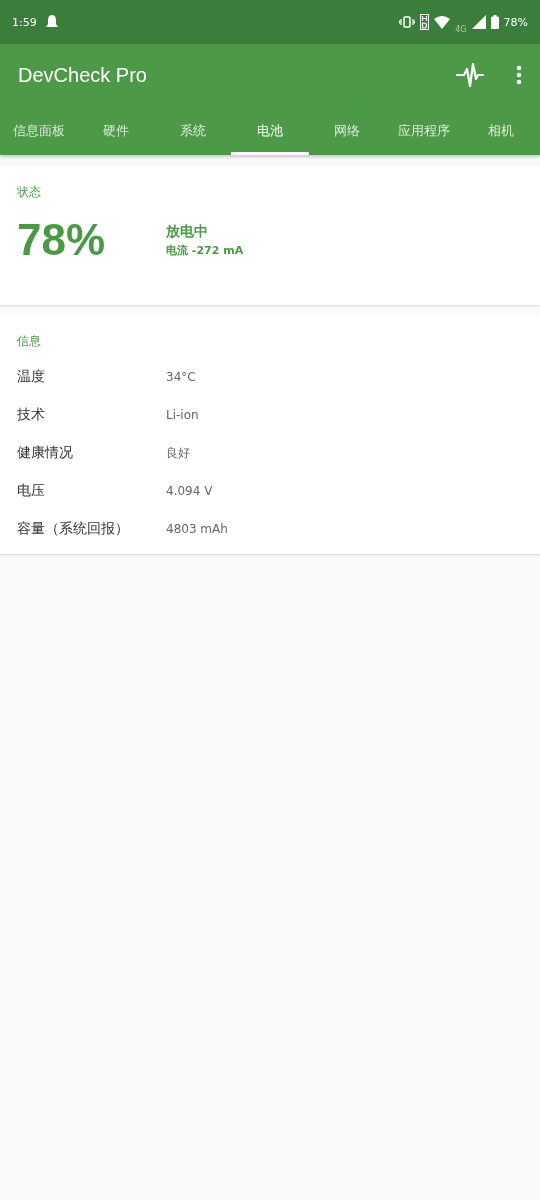 The image size is (540, 1200). I want to click on info-value: 4.094 V, so click(189, 491).